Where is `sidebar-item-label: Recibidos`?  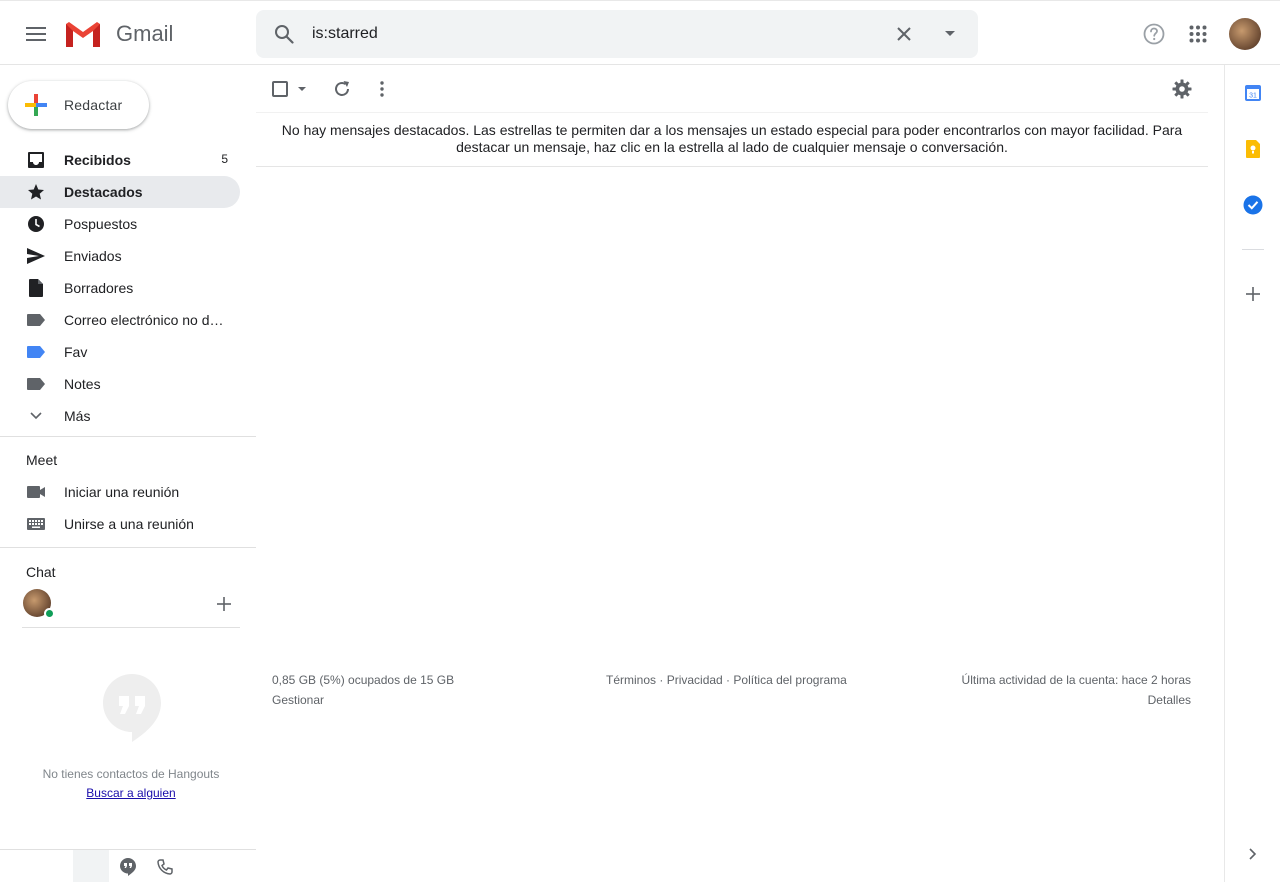
sidebar-item-label: Recibidos is located at coordinates (97, 160).